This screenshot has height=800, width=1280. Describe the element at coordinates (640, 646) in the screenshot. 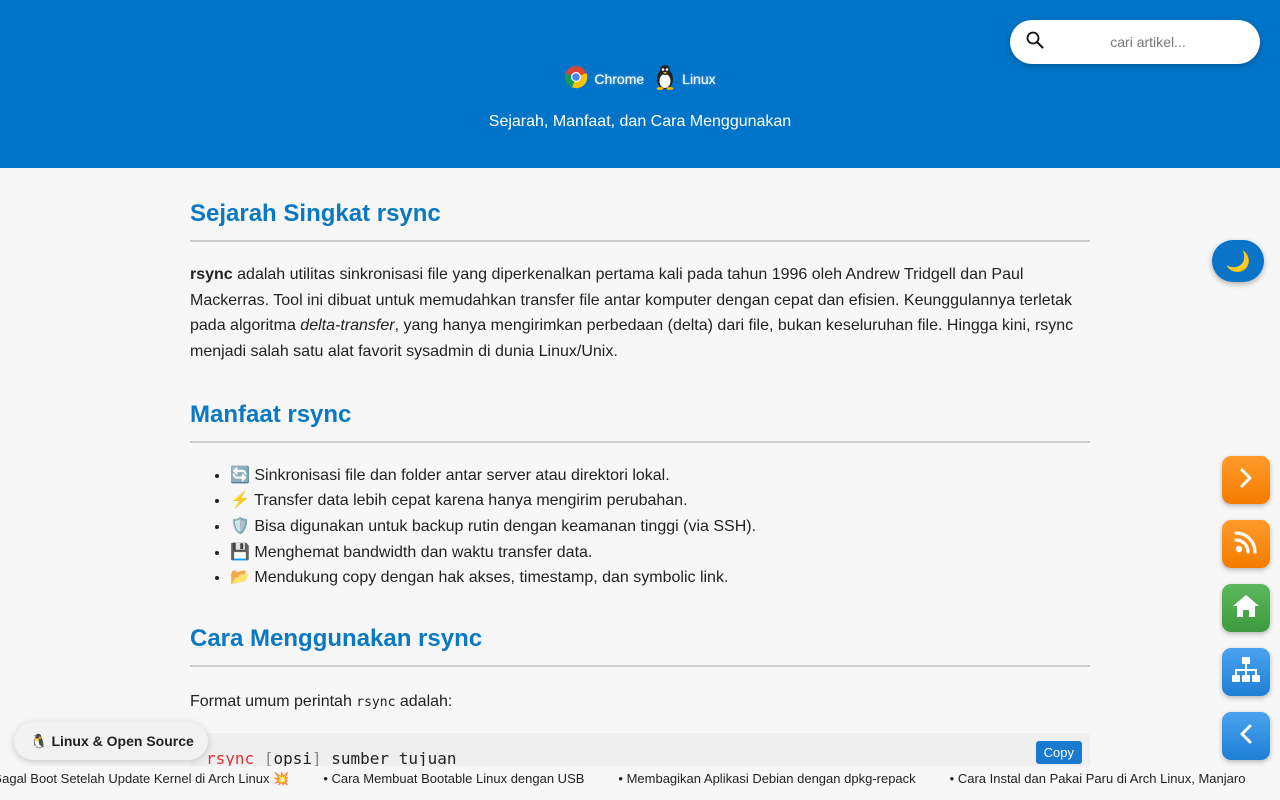

I see `section-heading-usage: Cara Menggunakan rsync` at that location.